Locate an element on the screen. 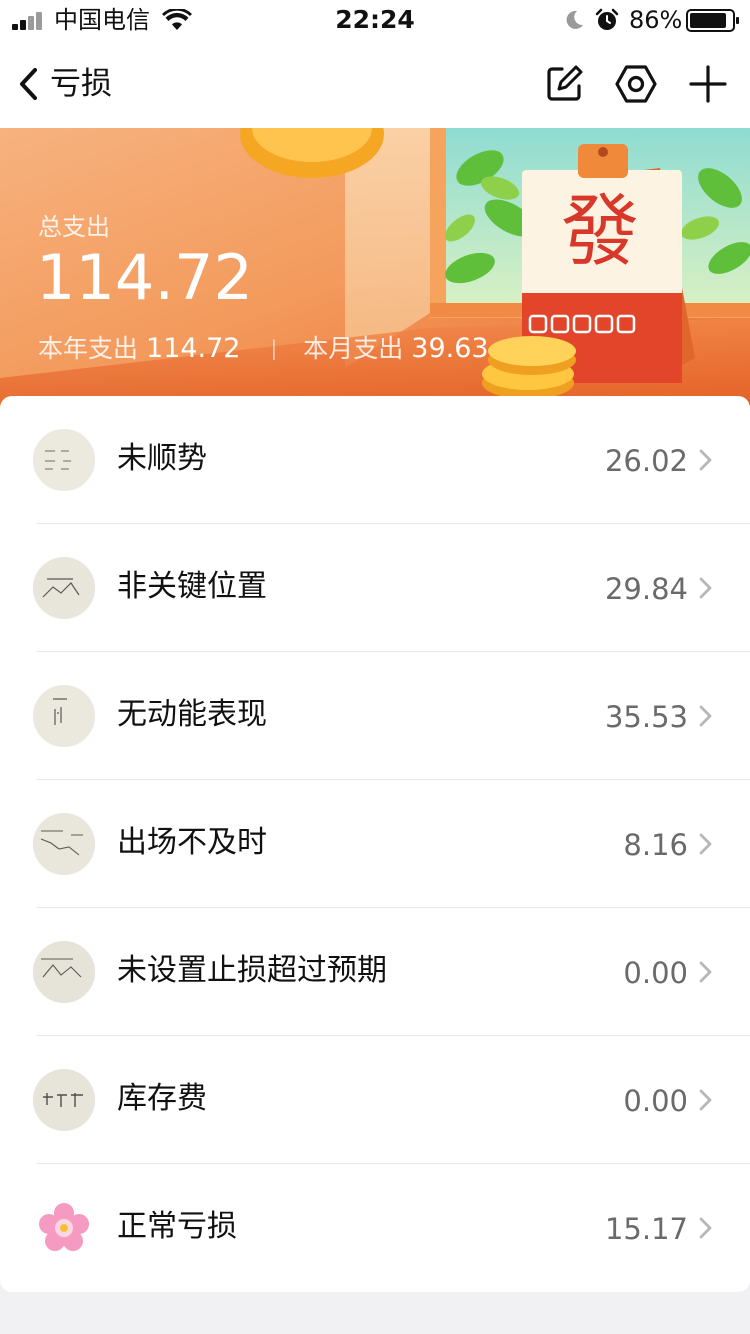 This screenshot has width=750, height=1334. category-label: 库存费 is located at coordinates (162, 1098).